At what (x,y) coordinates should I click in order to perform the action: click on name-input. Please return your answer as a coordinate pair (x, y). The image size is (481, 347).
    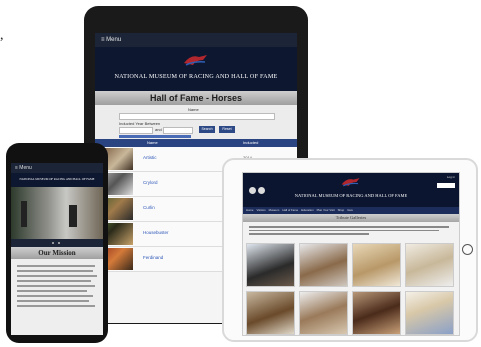
    Looking at the image, I should click on (197, 116).